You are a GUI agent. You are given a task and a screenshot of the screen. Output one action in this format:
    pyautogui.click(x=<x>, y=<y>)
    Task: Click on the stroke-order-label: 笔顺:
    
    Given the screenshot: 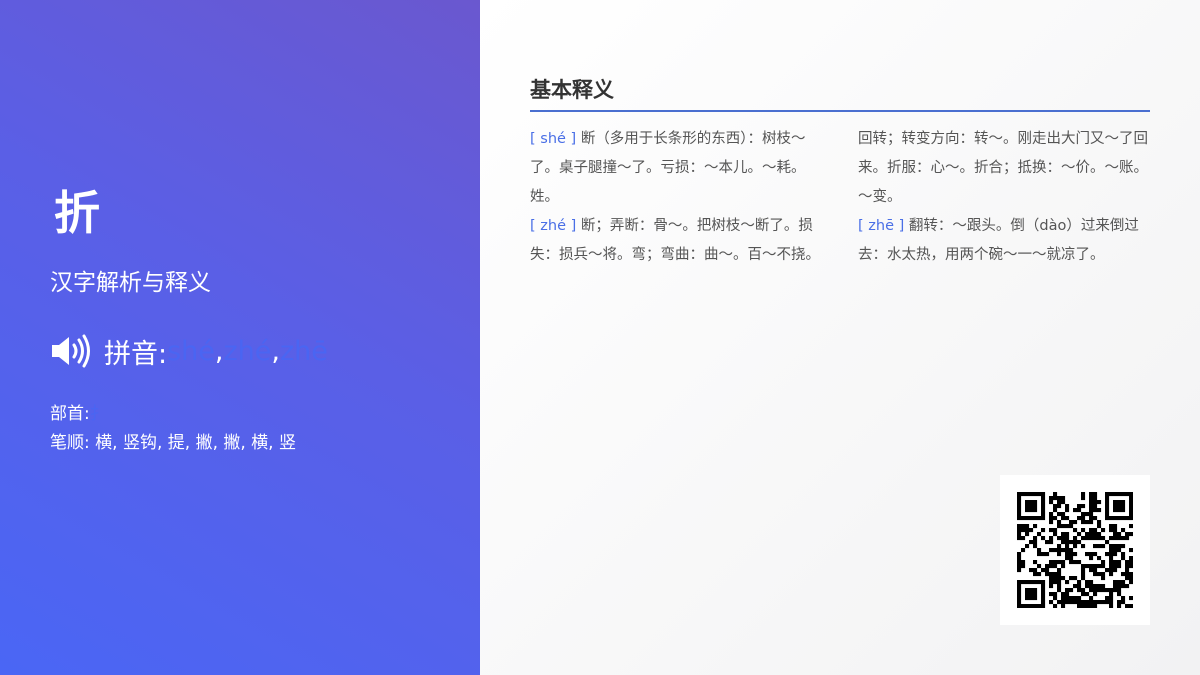 What is the action you would take?
    pyautogui.click(x=70, y=443)
    